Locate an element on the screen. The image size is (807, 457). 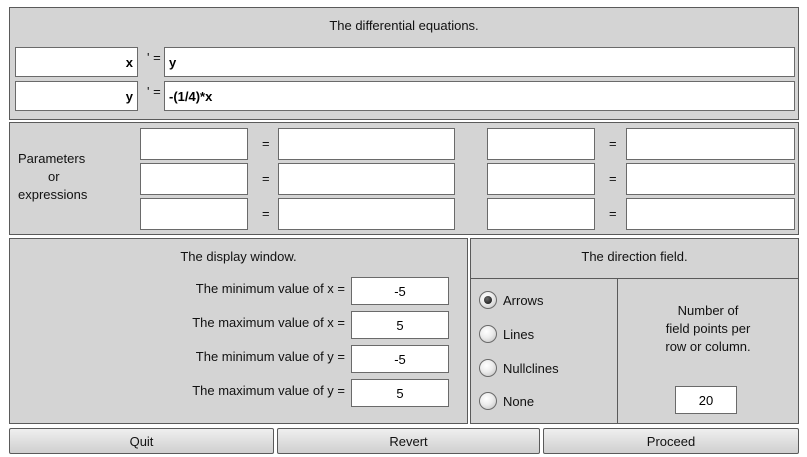
revert-button: Revert is located at coordinates (408, 441).